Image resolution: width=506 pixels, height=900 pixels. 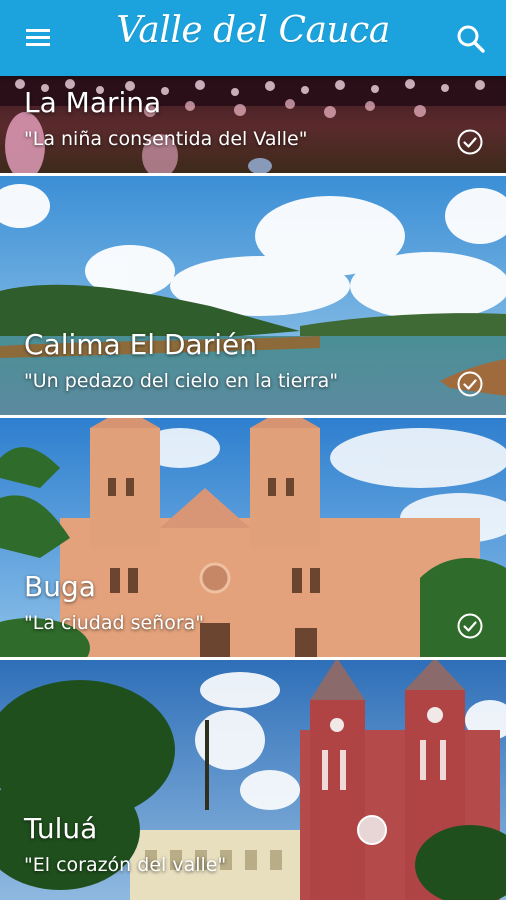 What do you see at coordinates (471, 39) in the screenshot?
I see `search-icon` at bounding box center [471, 39].